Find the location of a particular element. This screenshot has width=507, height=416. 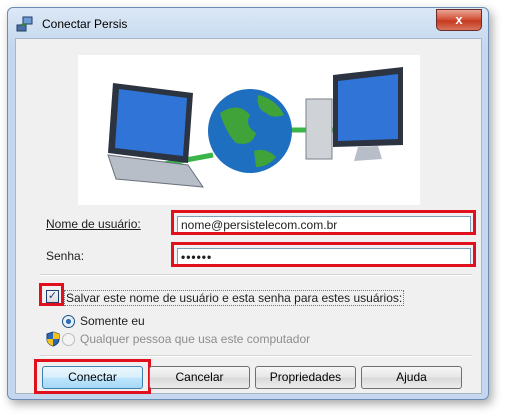

title-bar: Conectar Persis x is located at coordinates (248, 23).